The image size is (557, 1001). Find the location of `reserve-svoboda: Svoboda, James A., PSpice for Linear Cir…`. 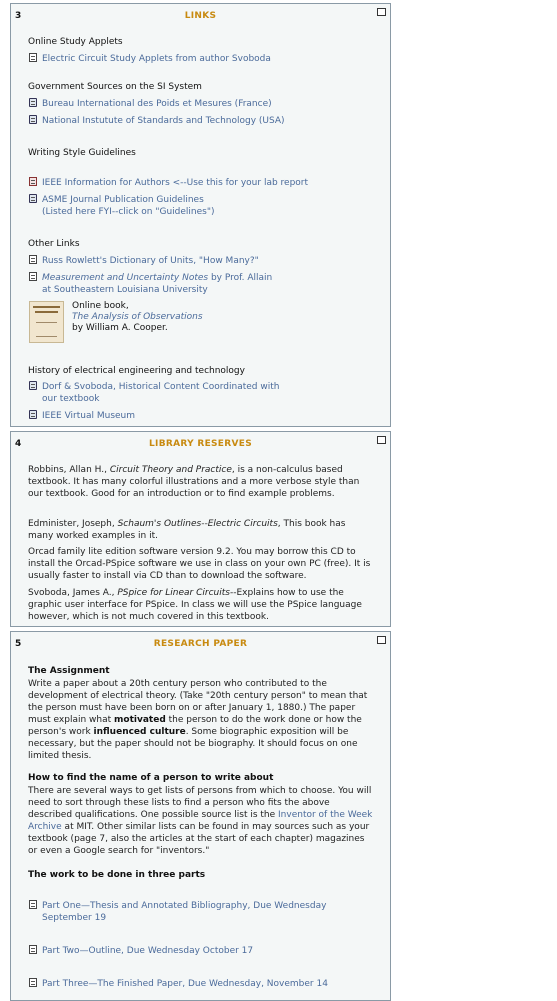

reserve-svoboda: Svoboda, James A., PSpice for Linear Cir… is located at coordinates (195, 605).